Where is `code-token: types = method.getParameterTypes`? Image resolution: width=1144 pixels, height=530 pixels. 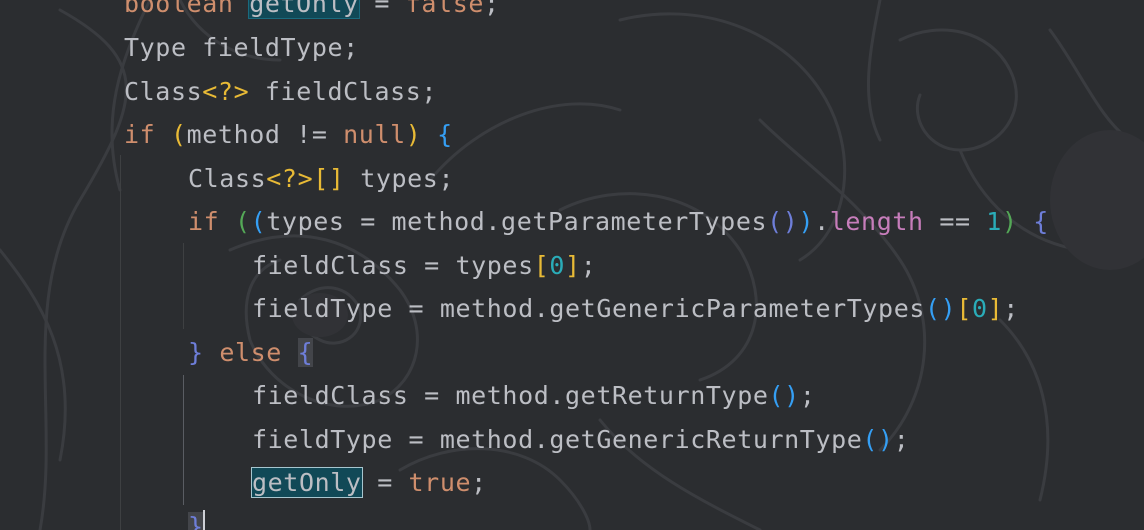 code-token: types = method.getParameterTypes is located at coordinates (517, 221).